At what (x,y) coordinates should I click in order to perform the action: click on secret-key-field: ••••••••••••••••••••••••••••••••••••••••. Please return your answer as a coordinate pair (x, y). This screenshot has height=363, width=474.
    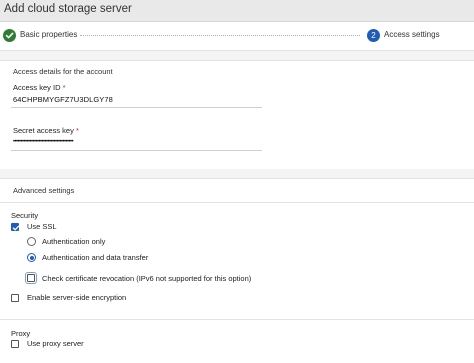
    Looking at the image, I should click on (43, 142).